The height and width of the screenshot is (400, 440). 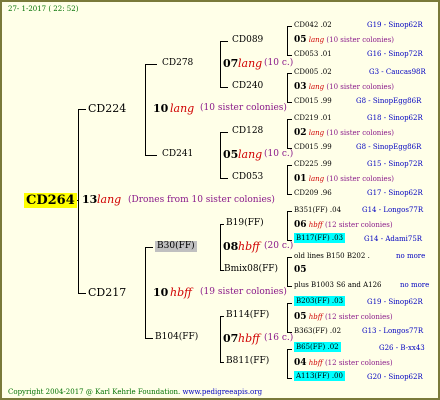 What do you see at coordinates (247, 315) in the screenshot?
I see `gen3-code: B114(FF)` at bounding box center [247, 315].